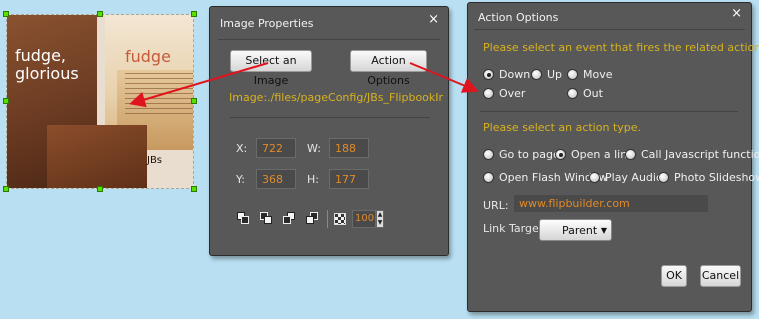 This screenshot has width=759, height=319. I want to click on link-target-value: Parent, so click(580, 230).